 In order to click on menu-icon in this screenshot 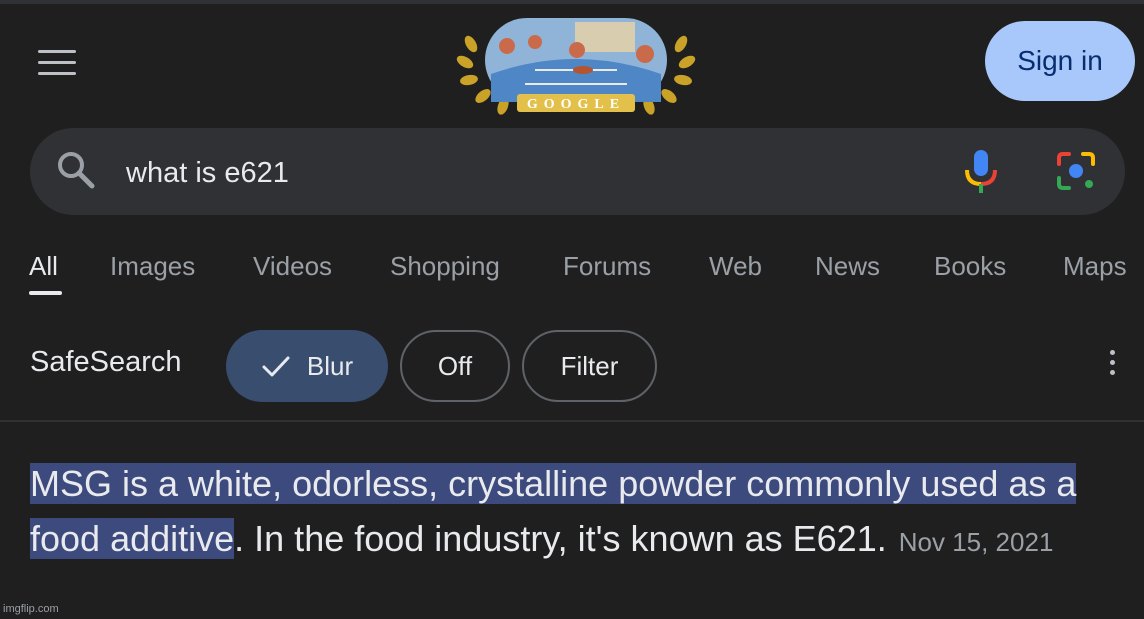, I will do `click(57, 63)`.